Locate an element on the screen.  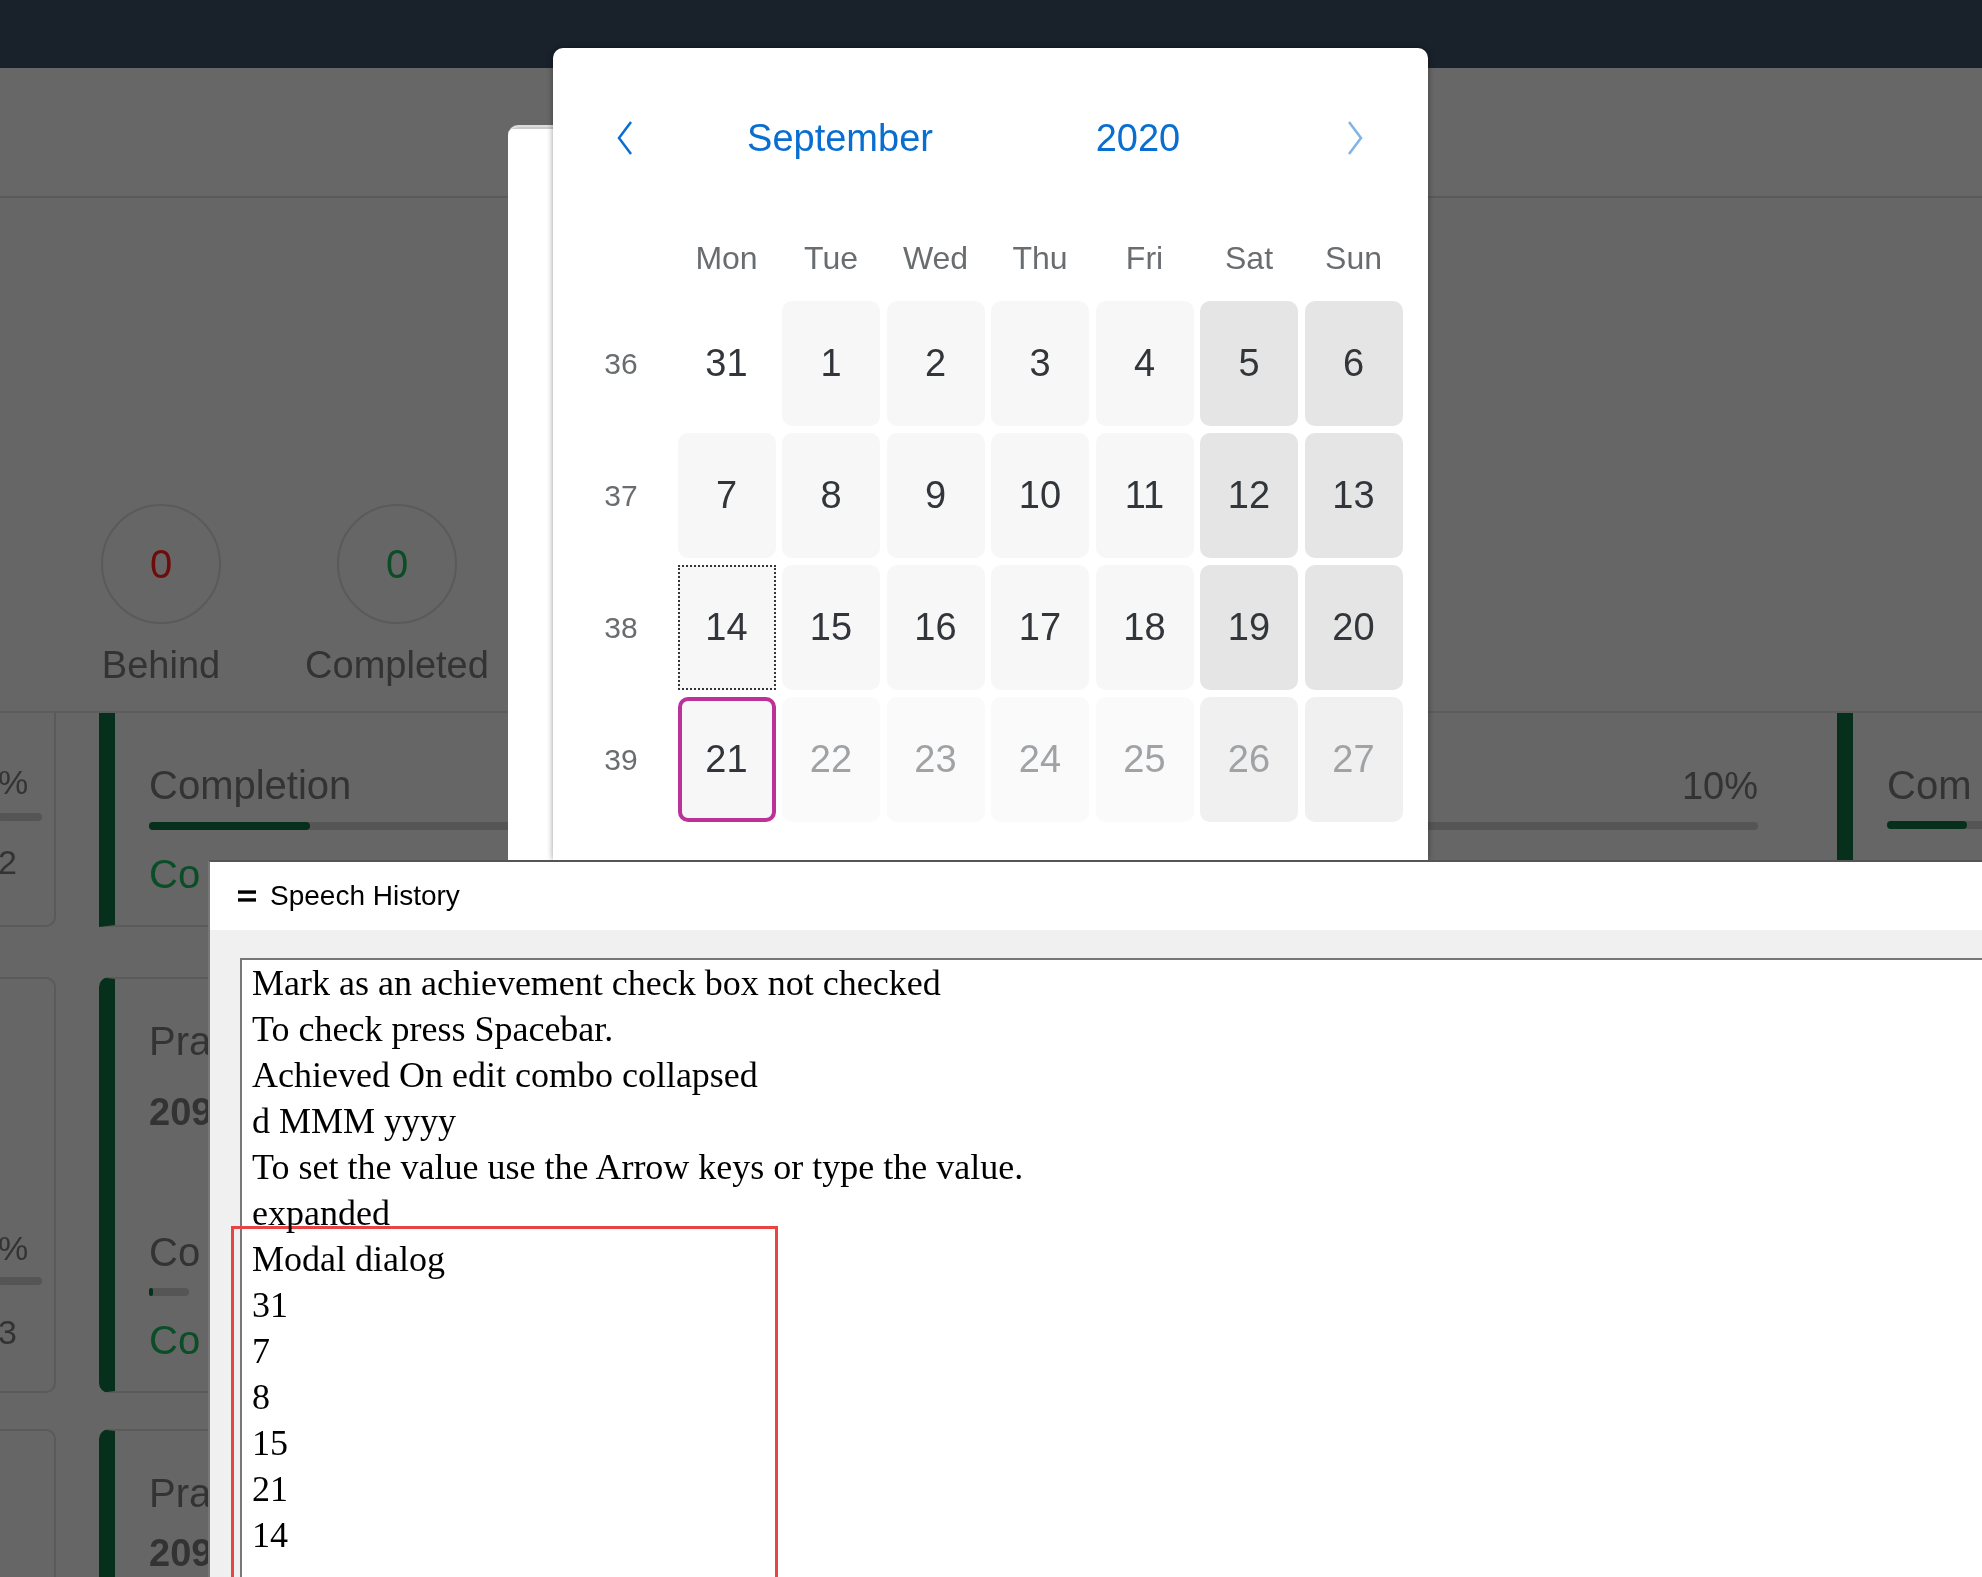
week-number: 38 is located at coordinates (621, 627).